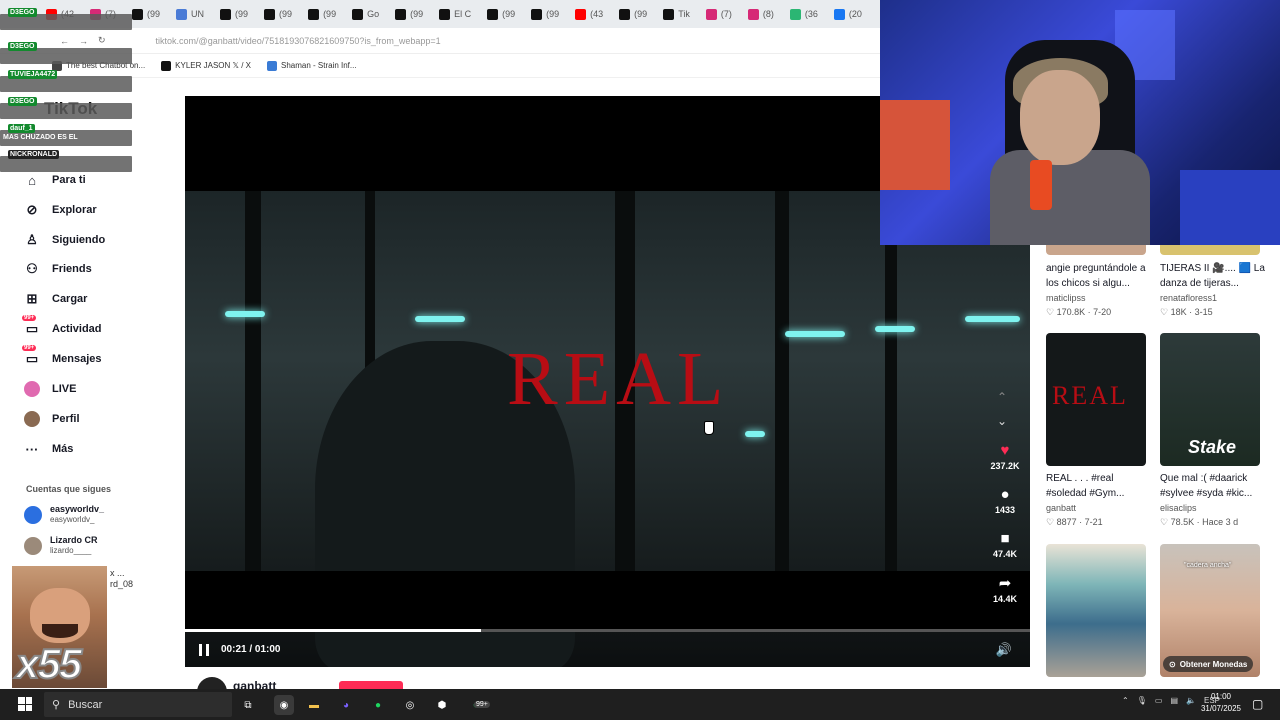 This screenshot has height=720, width=1280. What do you see at coordinates (1096, 610) in the screenshot?
I see `rec-thumbnail` at bounding box center [1096, 610].